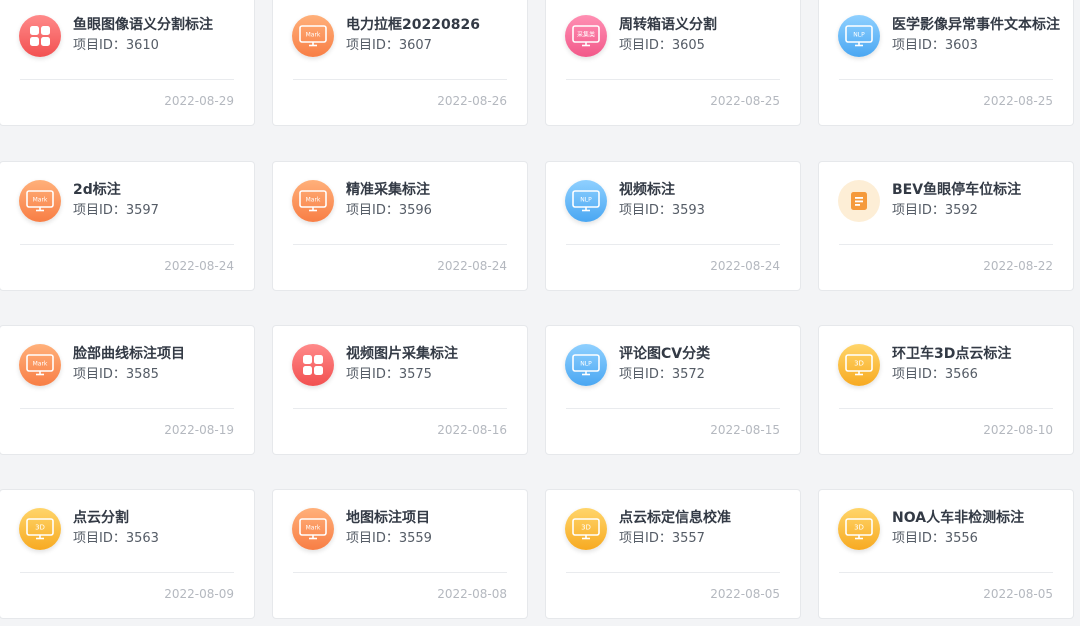 This screenshot has width=1080, height=626. Describe the element at coordinates (199, 430) in the screenshot. I see `project-date: 2022-08-19` at that location.